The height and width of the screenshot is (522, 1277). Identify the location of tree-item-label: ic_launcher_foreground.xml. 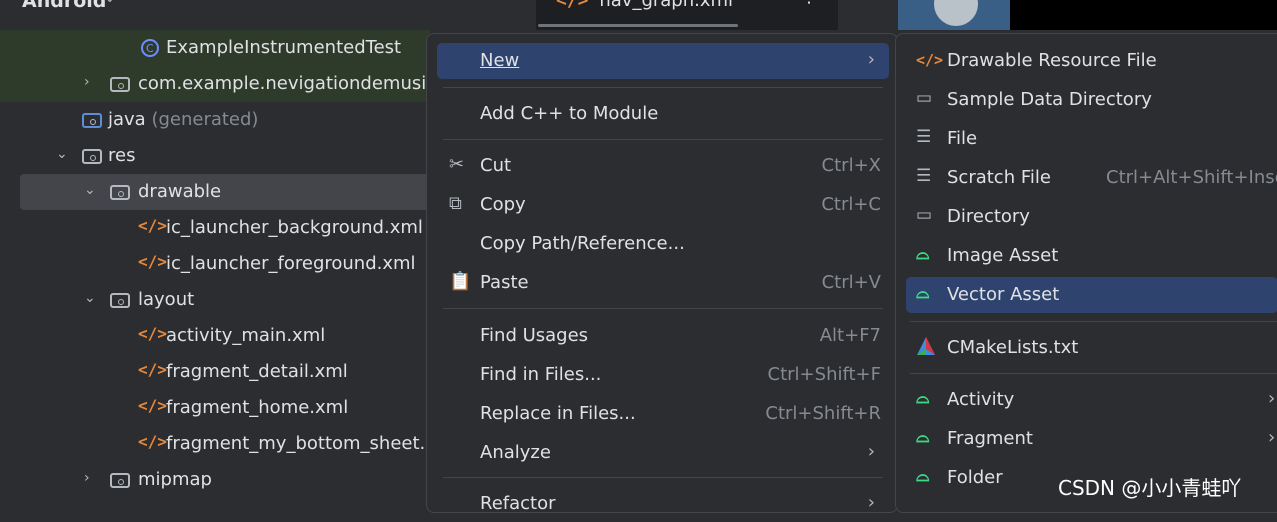
(291, 263).